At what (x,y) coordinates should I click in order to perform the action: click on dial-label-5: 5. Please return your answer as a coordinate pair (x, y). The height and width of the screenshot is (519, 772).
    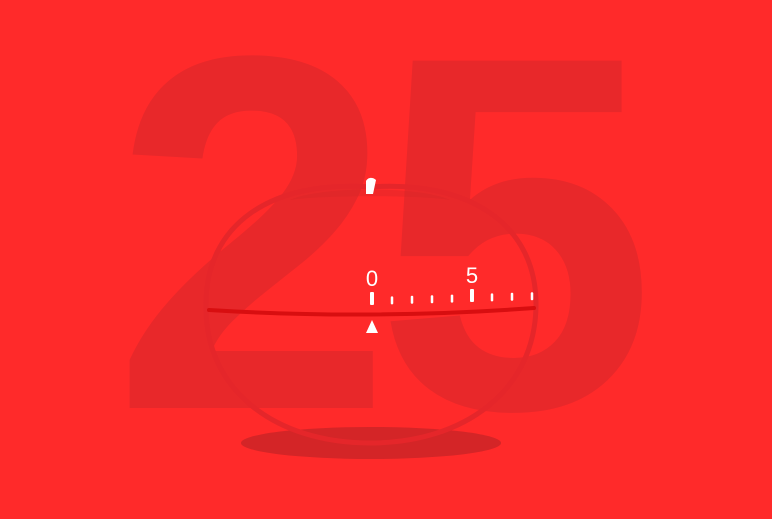
    Looking at the image, I should click on (472, 275).